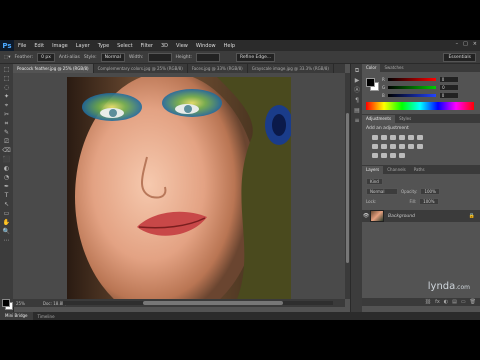 The height and width of the screenshot is (360, 480). What do you see at coordinates (103, 46) in the screenshot?
I see `menu-type: Type` at bounding box center [103, 46].